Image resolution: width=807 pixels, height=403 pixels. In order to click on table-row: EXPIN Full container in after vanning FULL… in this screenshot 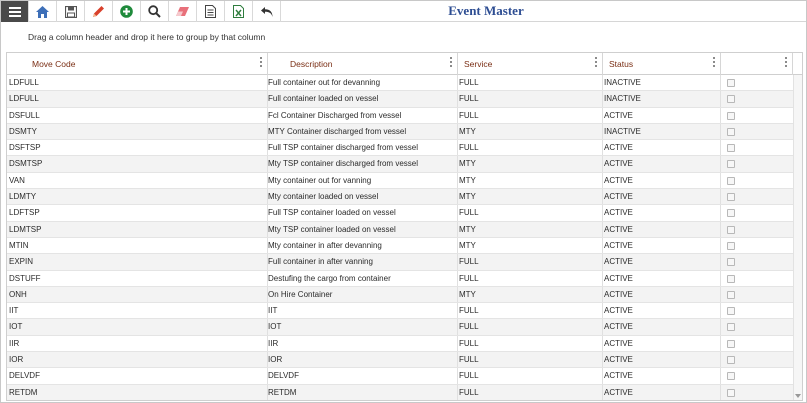, I will do `click(404, 262)`.